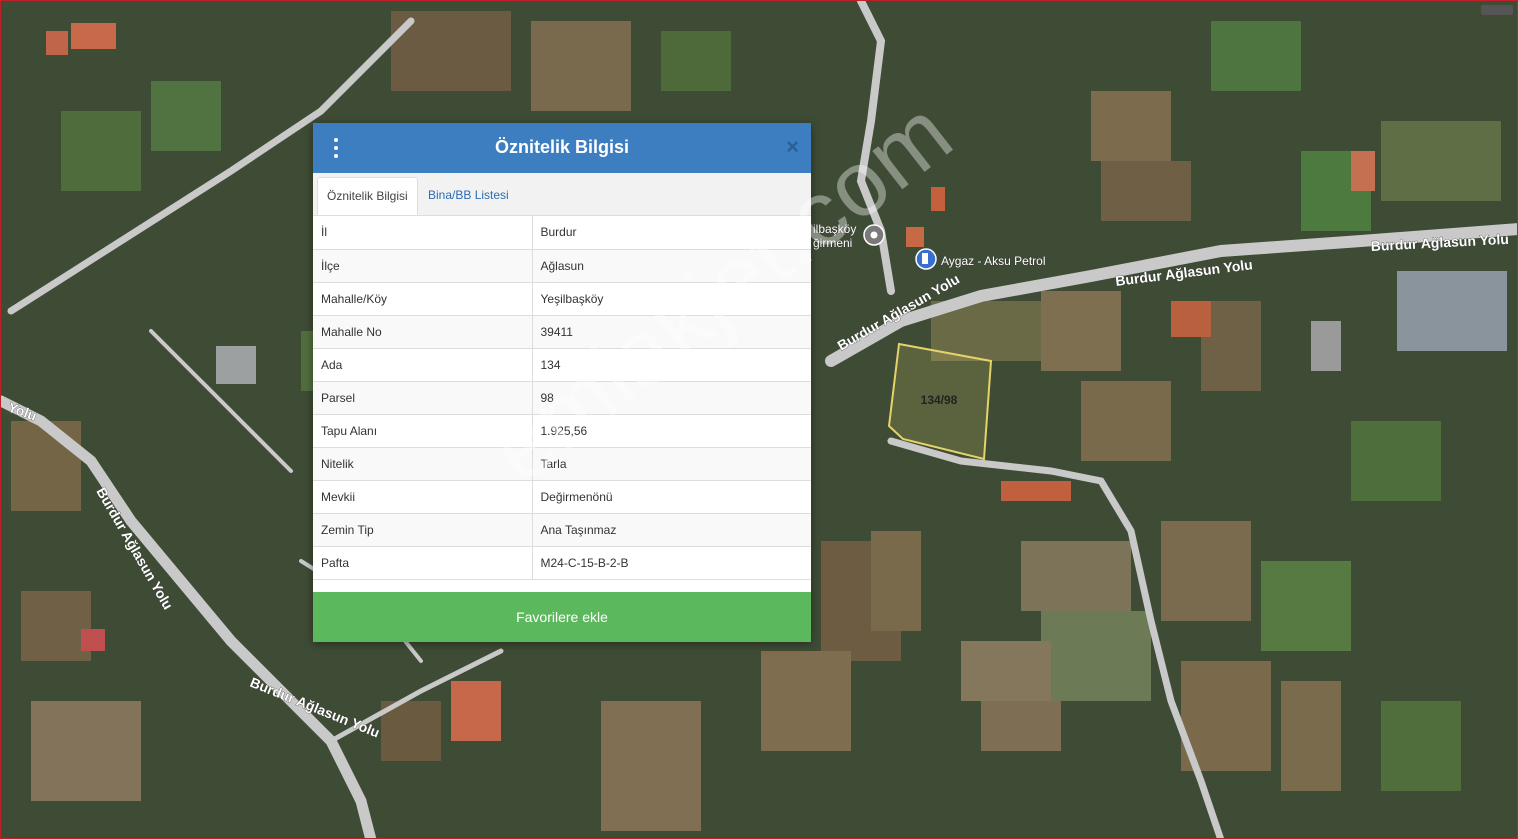 The width and height of the screenshot is (1518, 839). What do you see at coordinates (834, 236) in the screenshot?
I see `poi-label-mill: ilbaşköy ğirmeni` at bounding box center [834, 236].